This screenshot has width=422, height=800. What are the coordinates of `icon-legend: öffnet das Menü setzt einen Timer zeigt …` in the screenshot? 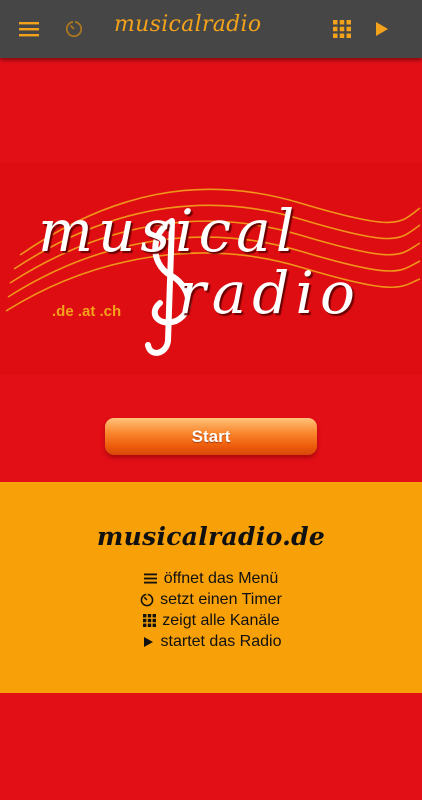 It's located at (211, 610).